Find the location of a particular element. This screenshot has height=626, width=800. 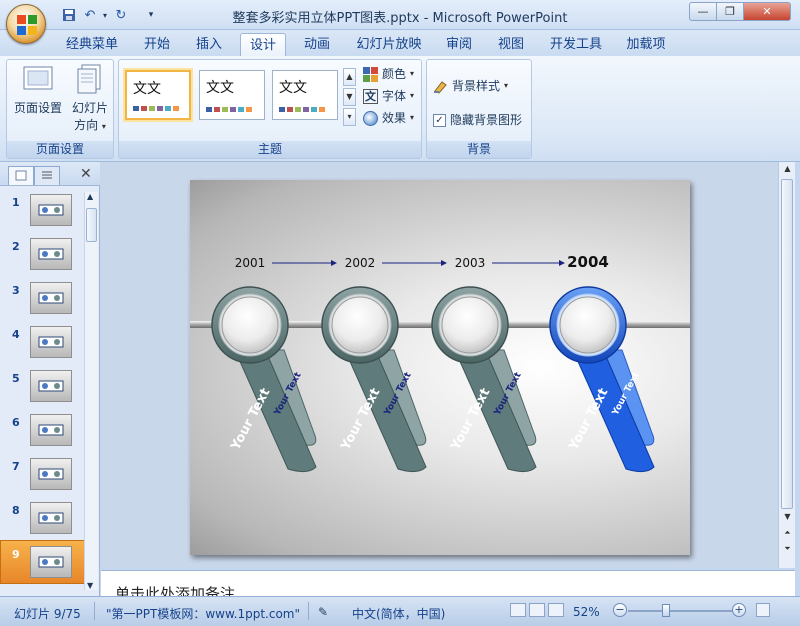

outline-tab is located at coordinates (47, 175).